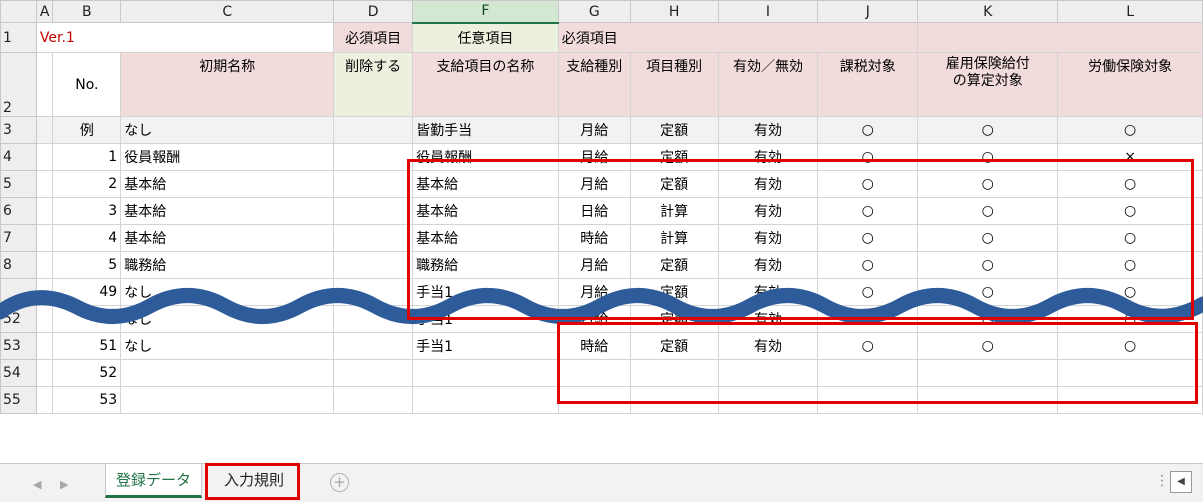  I want to click on data-no: 1, so click(87, 157).